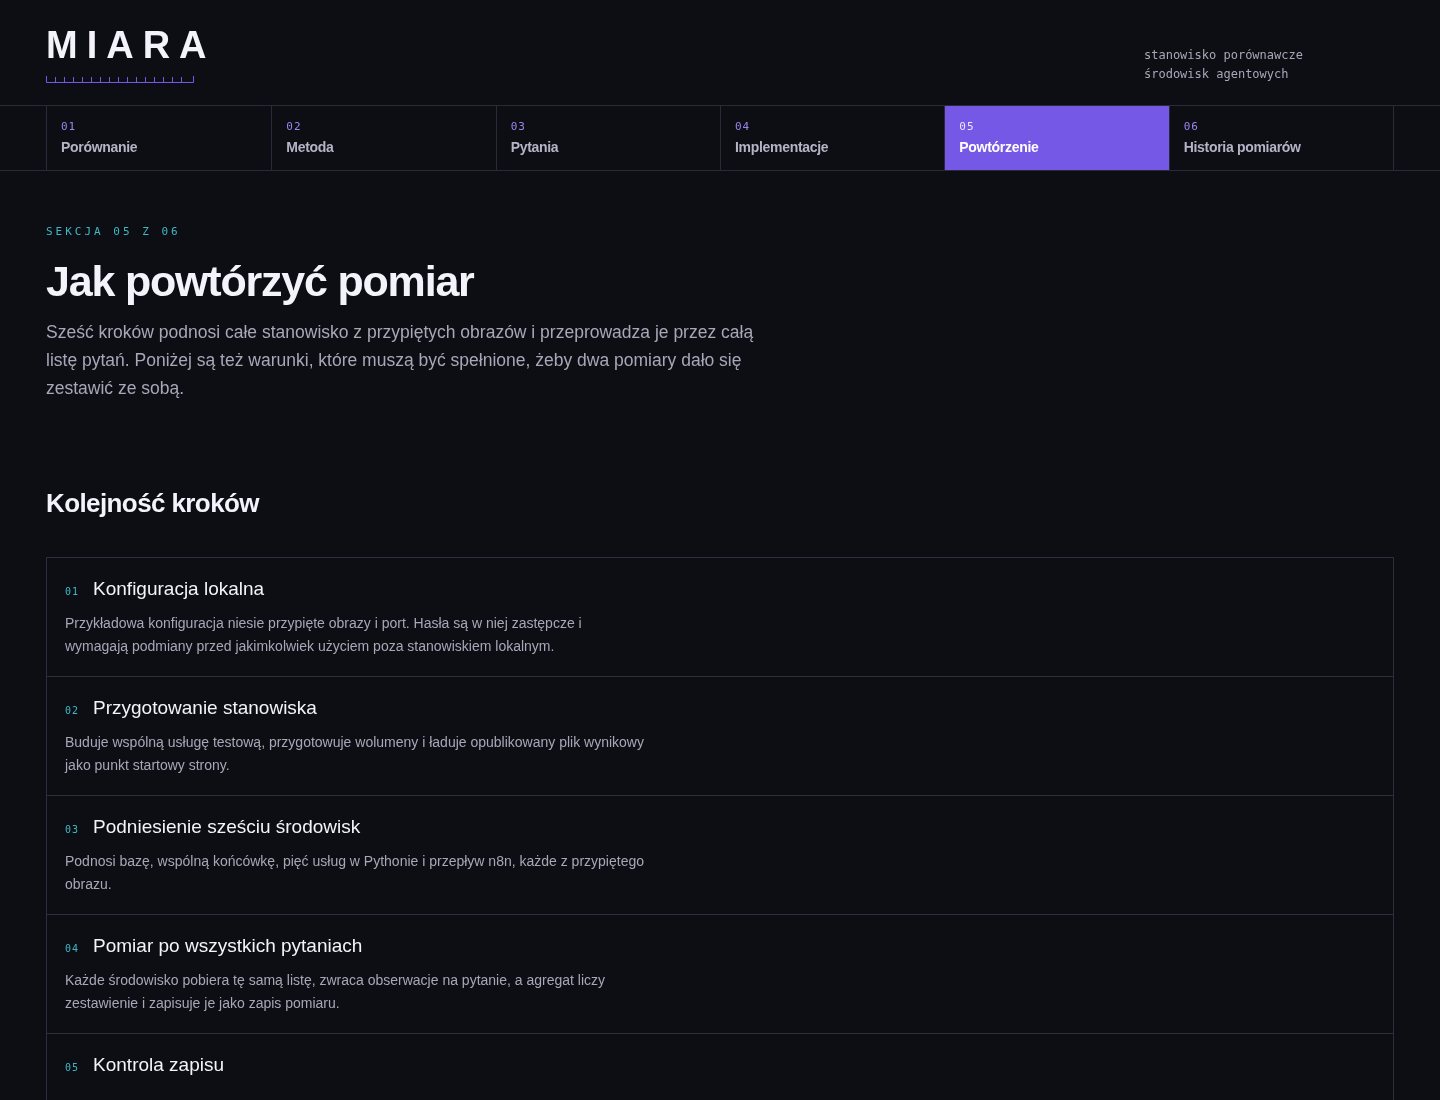  What do you see at coordinates (72, 591) in the screenshot?
I see `step-number: 01` at bounding box center [72, 591].